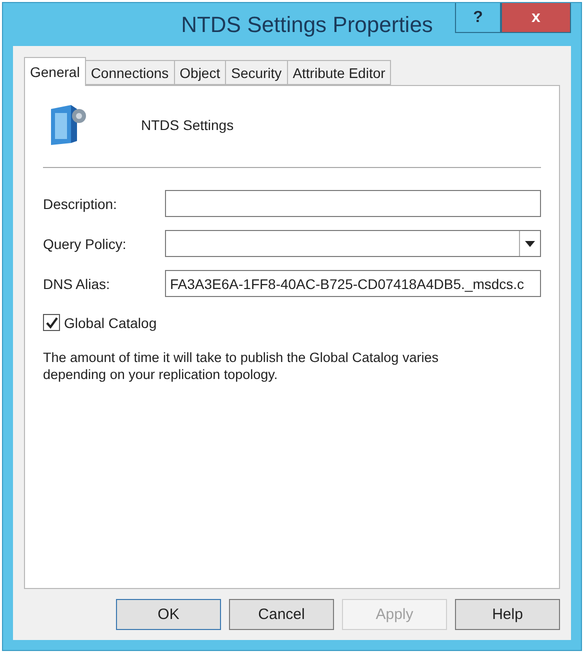 Image resolution: width=584 pixels, height=653 pixels. I want to click on tab: Connections, so click(129, 72).